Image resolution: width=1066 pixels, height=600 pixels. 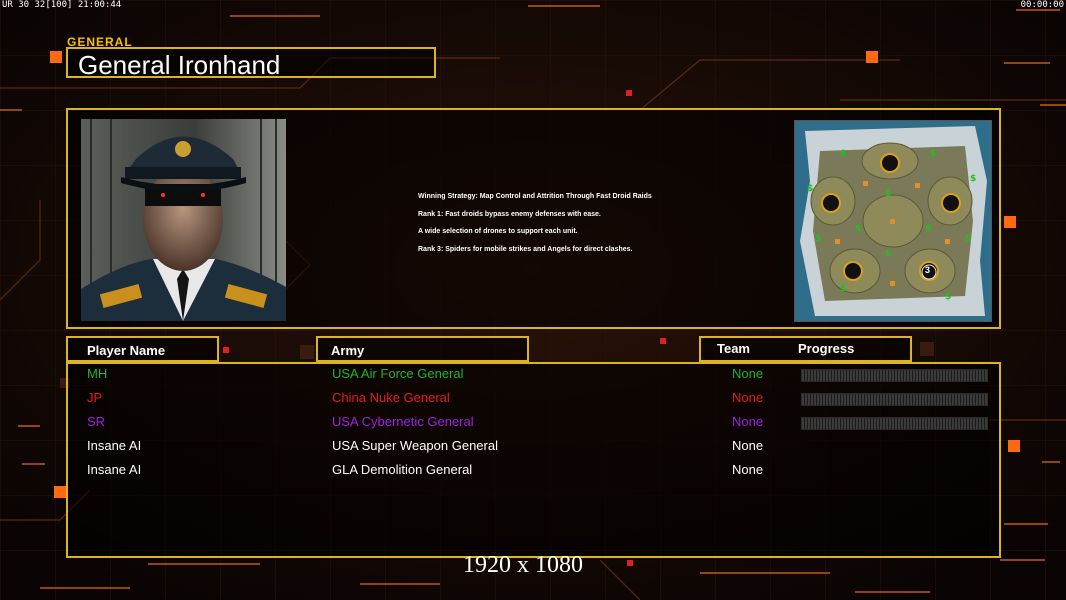 What do you see at coordinates (535, 472) in the screenshot?
I see `player-row: Insane AI GLA Demolition General None` at bounding box center [535, 472].